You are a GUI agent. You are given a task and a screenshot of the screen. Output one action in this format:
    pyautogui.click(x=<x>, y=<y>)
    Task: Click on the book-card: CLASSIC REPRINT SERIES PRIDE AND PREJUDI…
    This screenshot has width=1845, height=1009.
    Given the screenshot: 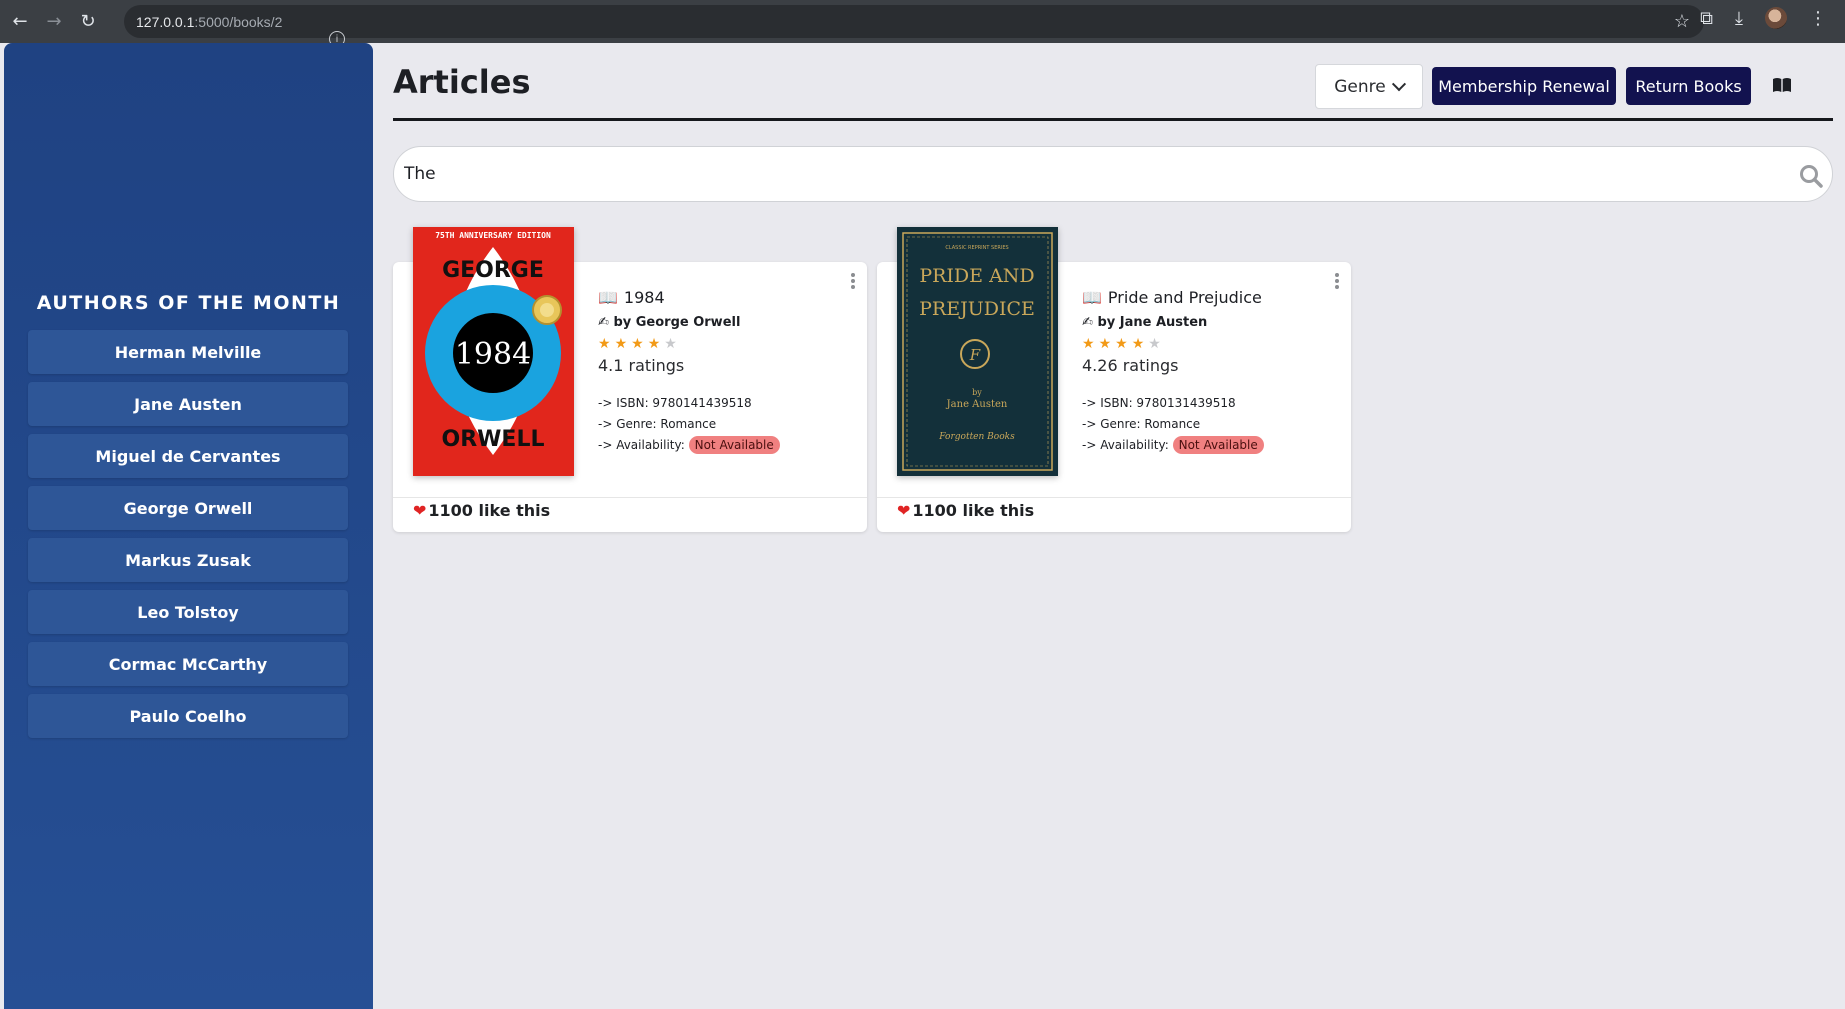 What is the action you would take?
    pyautogui.click(x=1114, y=379)
    